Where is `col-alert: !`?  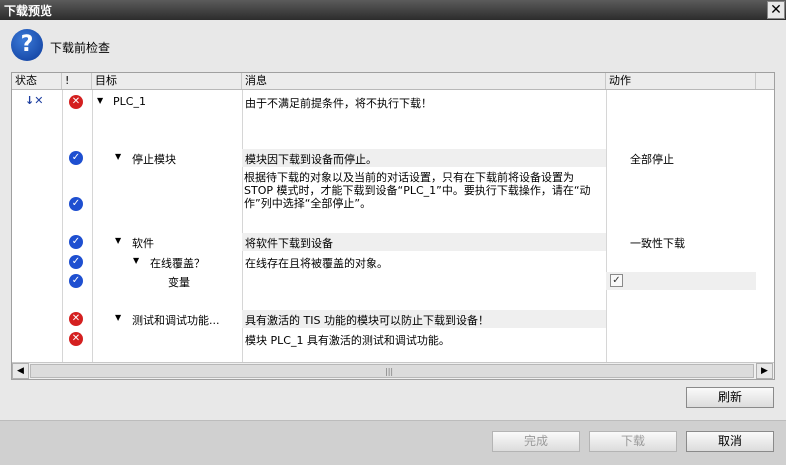
col-alert: ! is located at coordinates (77, 81).